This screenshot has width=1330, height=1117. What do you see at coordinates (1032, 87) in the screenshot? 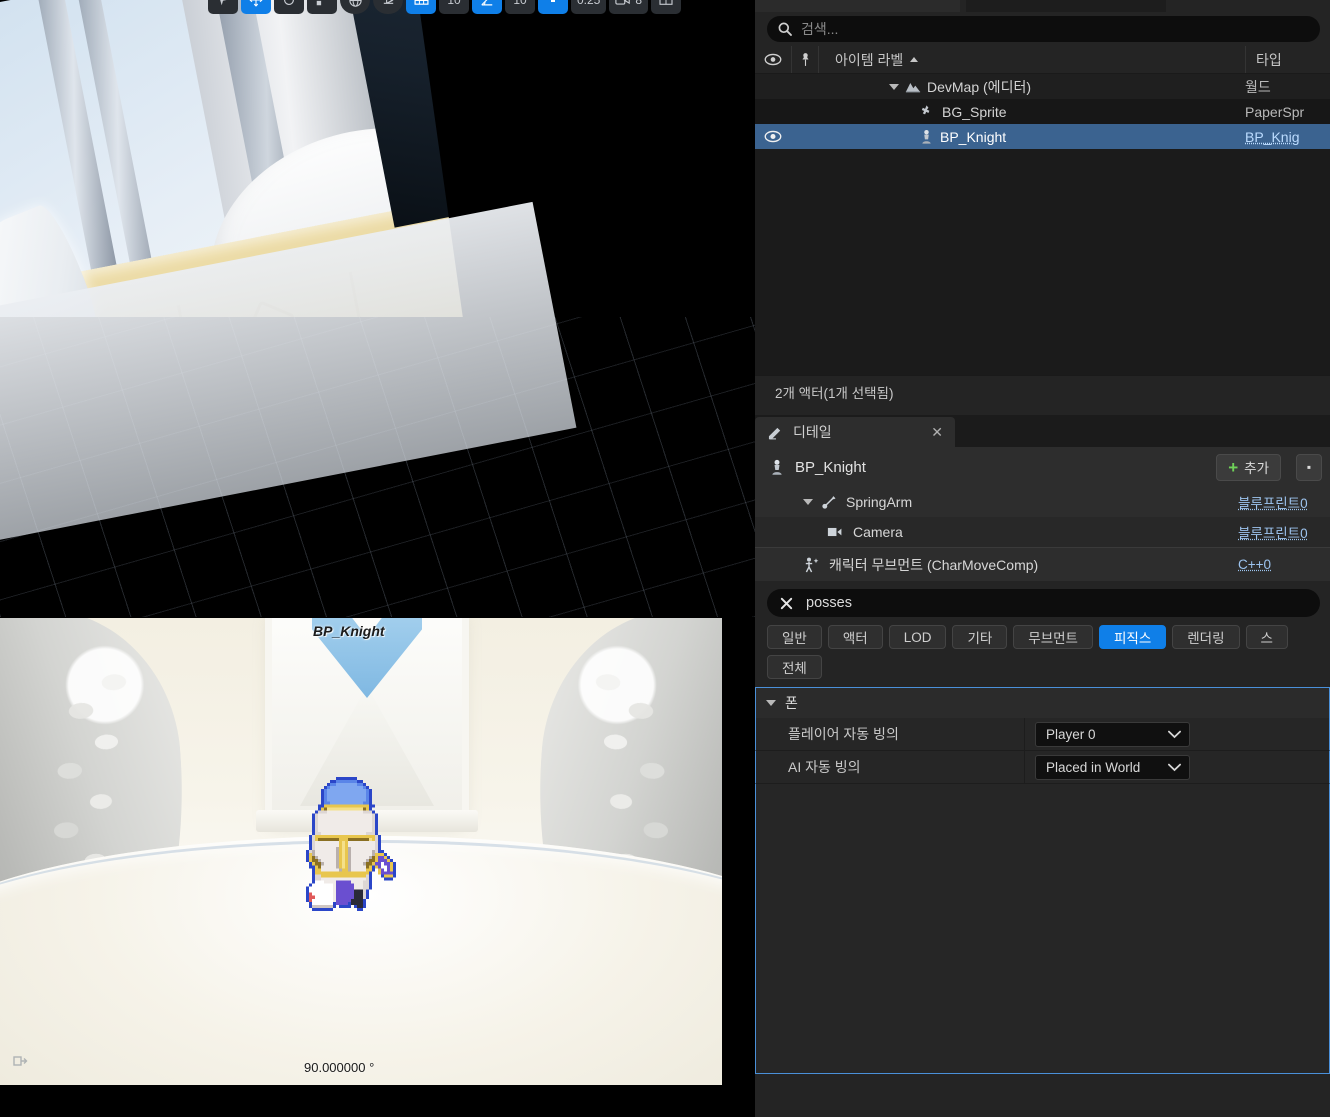
I see `outliner-item-devmap: DevMap (에디터)` at bounding box center [1032, 87].